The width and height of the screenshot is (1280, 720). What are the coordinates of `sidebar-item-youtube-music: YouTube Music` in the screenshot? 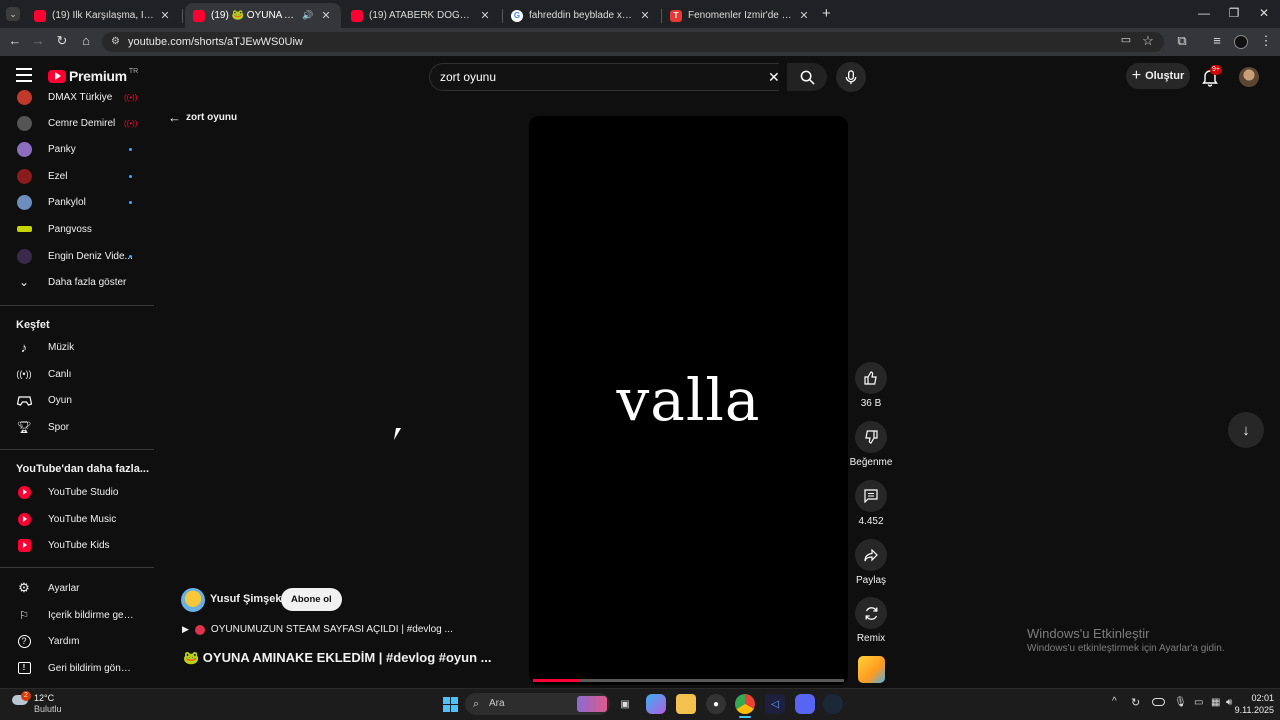 It's located at (77, 519).